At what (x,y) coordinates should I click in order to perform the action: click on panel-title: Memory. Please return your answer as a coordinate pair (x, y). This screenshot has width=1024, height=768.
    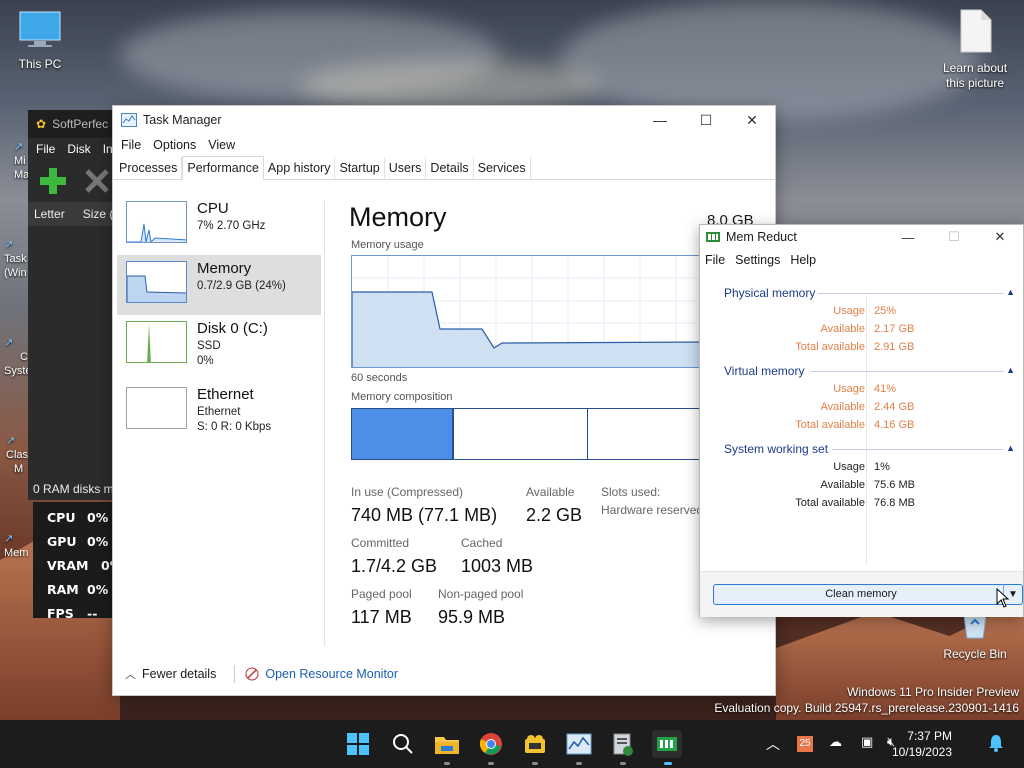
    Looking at the image, I should click on (398, 217).